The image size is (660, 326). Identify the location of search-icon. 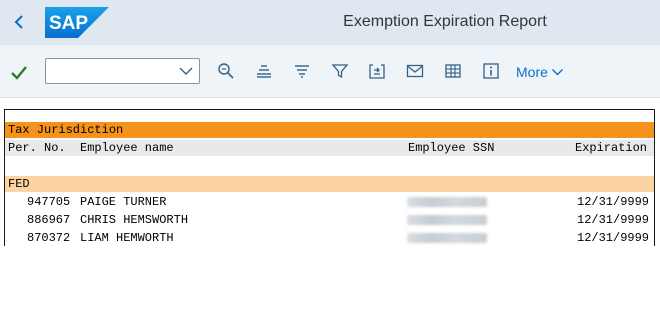
(226, 71).